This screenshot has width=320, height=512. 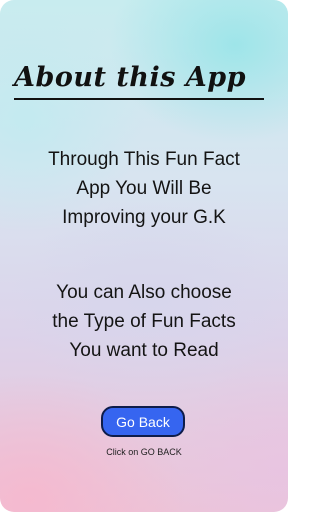 I want to click on description-line: the Type of Fun Facts, so click(x=144, y=321).